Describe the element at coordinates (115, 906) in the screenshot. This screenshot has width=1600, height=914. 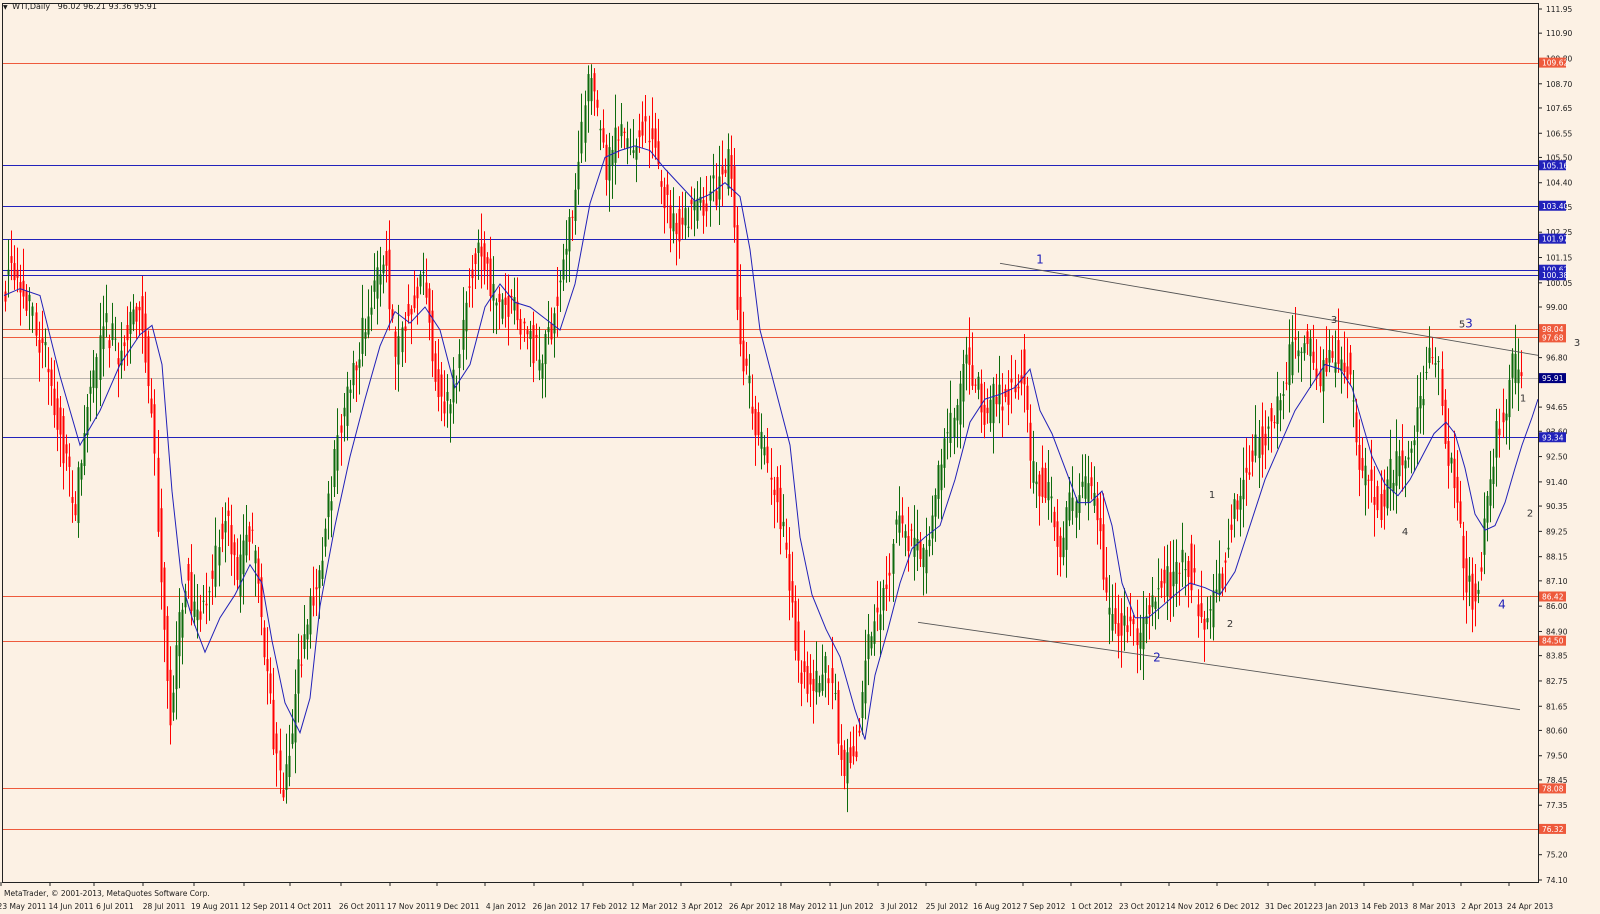
I see `x-tick-label: 6 Jul 2011` at that location.